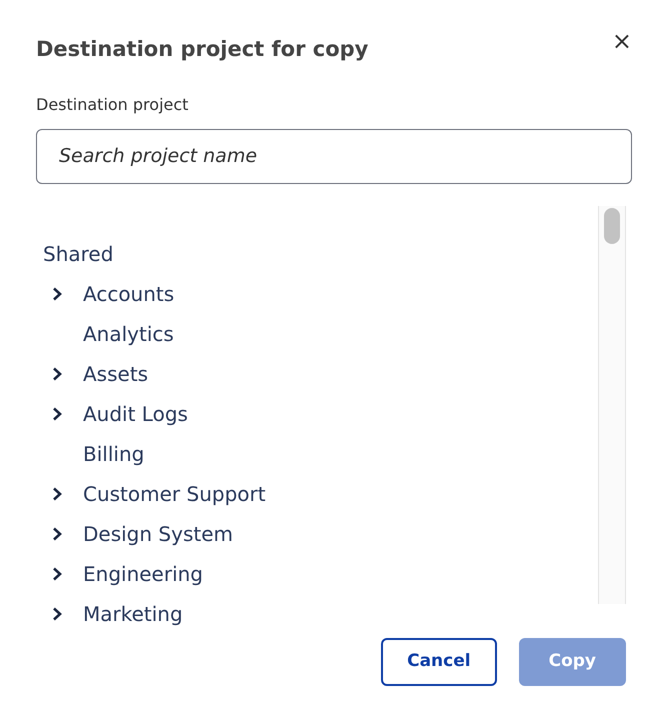 This screenshot has height=720, width=662. Describe the element at coordinates (128, 333) in the screenshot. I see `tree-item: Analytics` at that location.